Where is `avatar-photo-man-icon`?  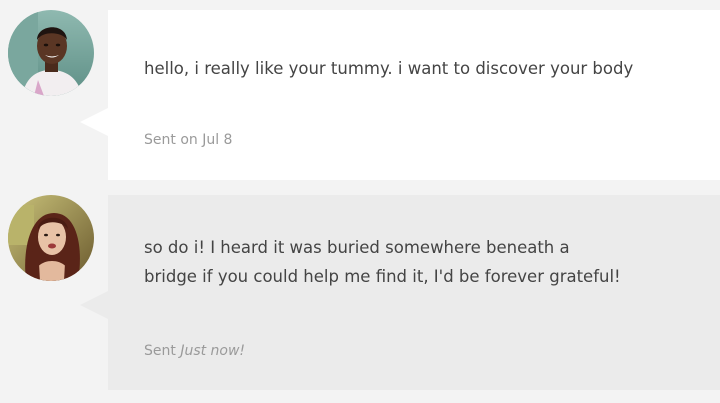 avatar-photo-man-icon is located at coordinates (51, 53).